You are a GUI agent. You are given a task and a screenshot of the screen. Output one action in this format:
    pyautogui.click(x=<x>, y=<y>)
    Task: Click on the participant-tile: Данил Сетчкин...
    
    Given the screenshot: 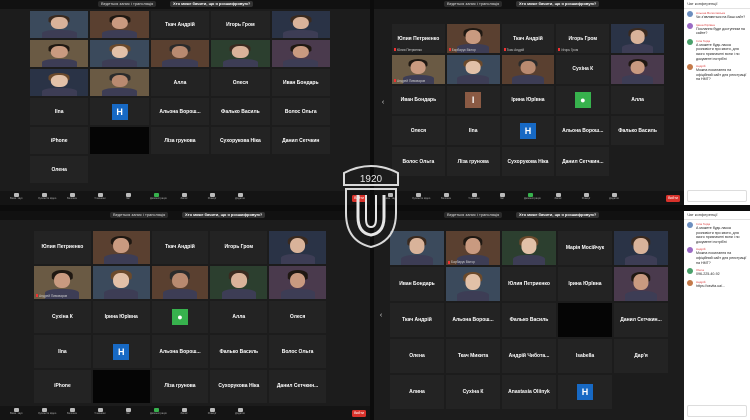 What is the action you would take?
    pyautogui.click(x=641, y=320)
    